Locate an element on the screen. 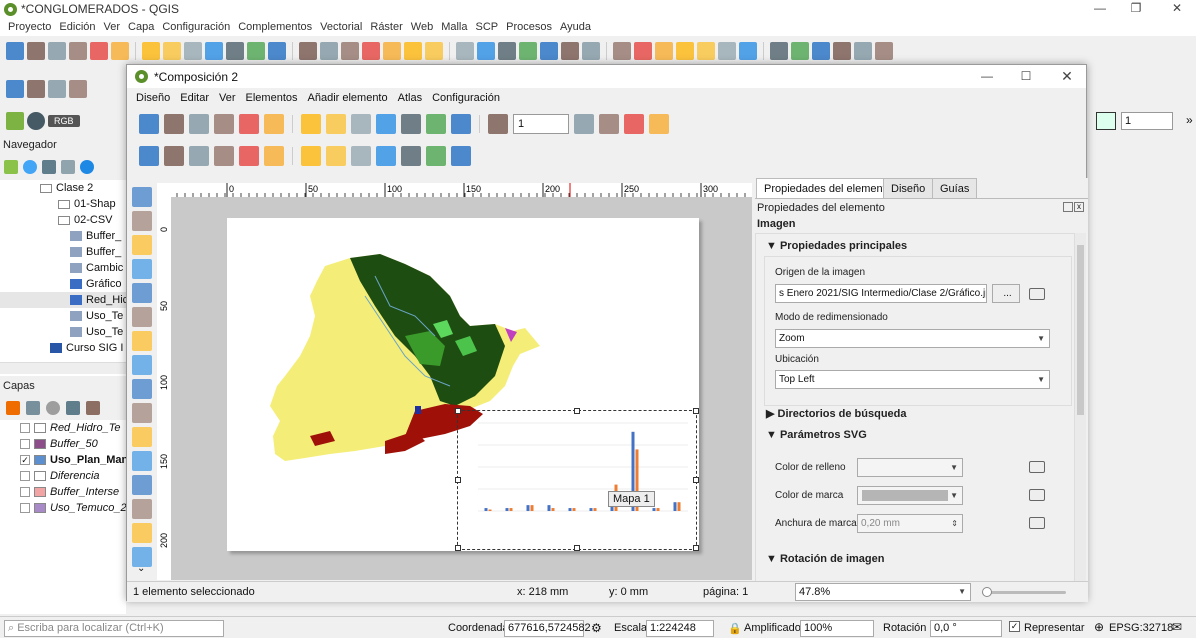 Image resolution: width=1196 pixels, height=638 pixels. browser-item: Cambic is located at coordinates (63, 268).